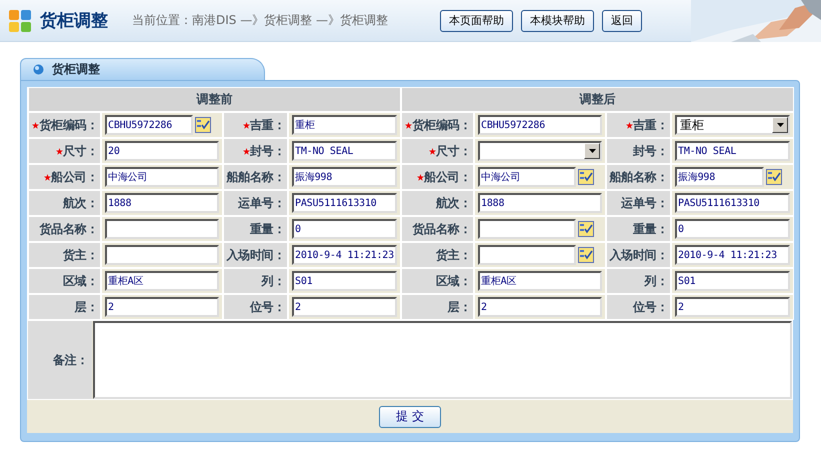  I want to click on submit-button: 提 交, so click(410, 417).